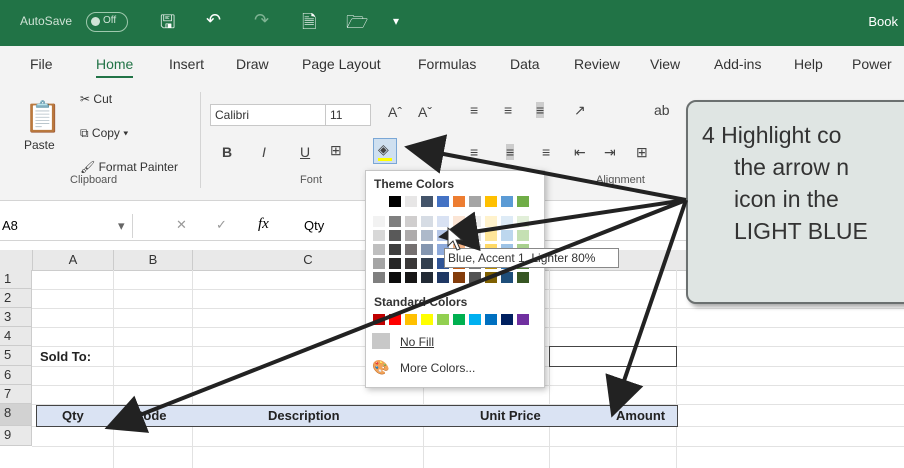 This screenshot has width=904, height=468. Describe the element at coordinates (455, 238) in the screenshot. I see `mouse-cursor-icon` at that location.